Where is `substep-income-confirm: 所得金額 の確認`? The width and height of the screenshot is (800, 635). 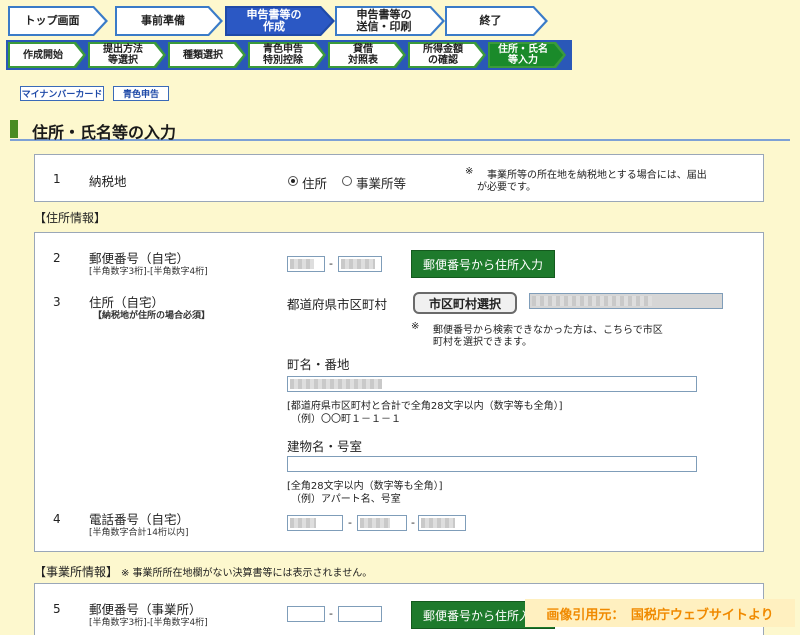 substep-income-confirm: 所得金額 の確認 is located at coordinates (447, 55).